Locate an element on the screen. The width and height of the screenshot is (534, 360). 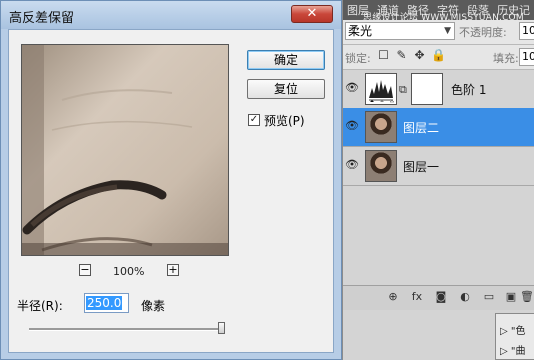
lock-position-icon: ✥ is located at coordinates (419, 55).